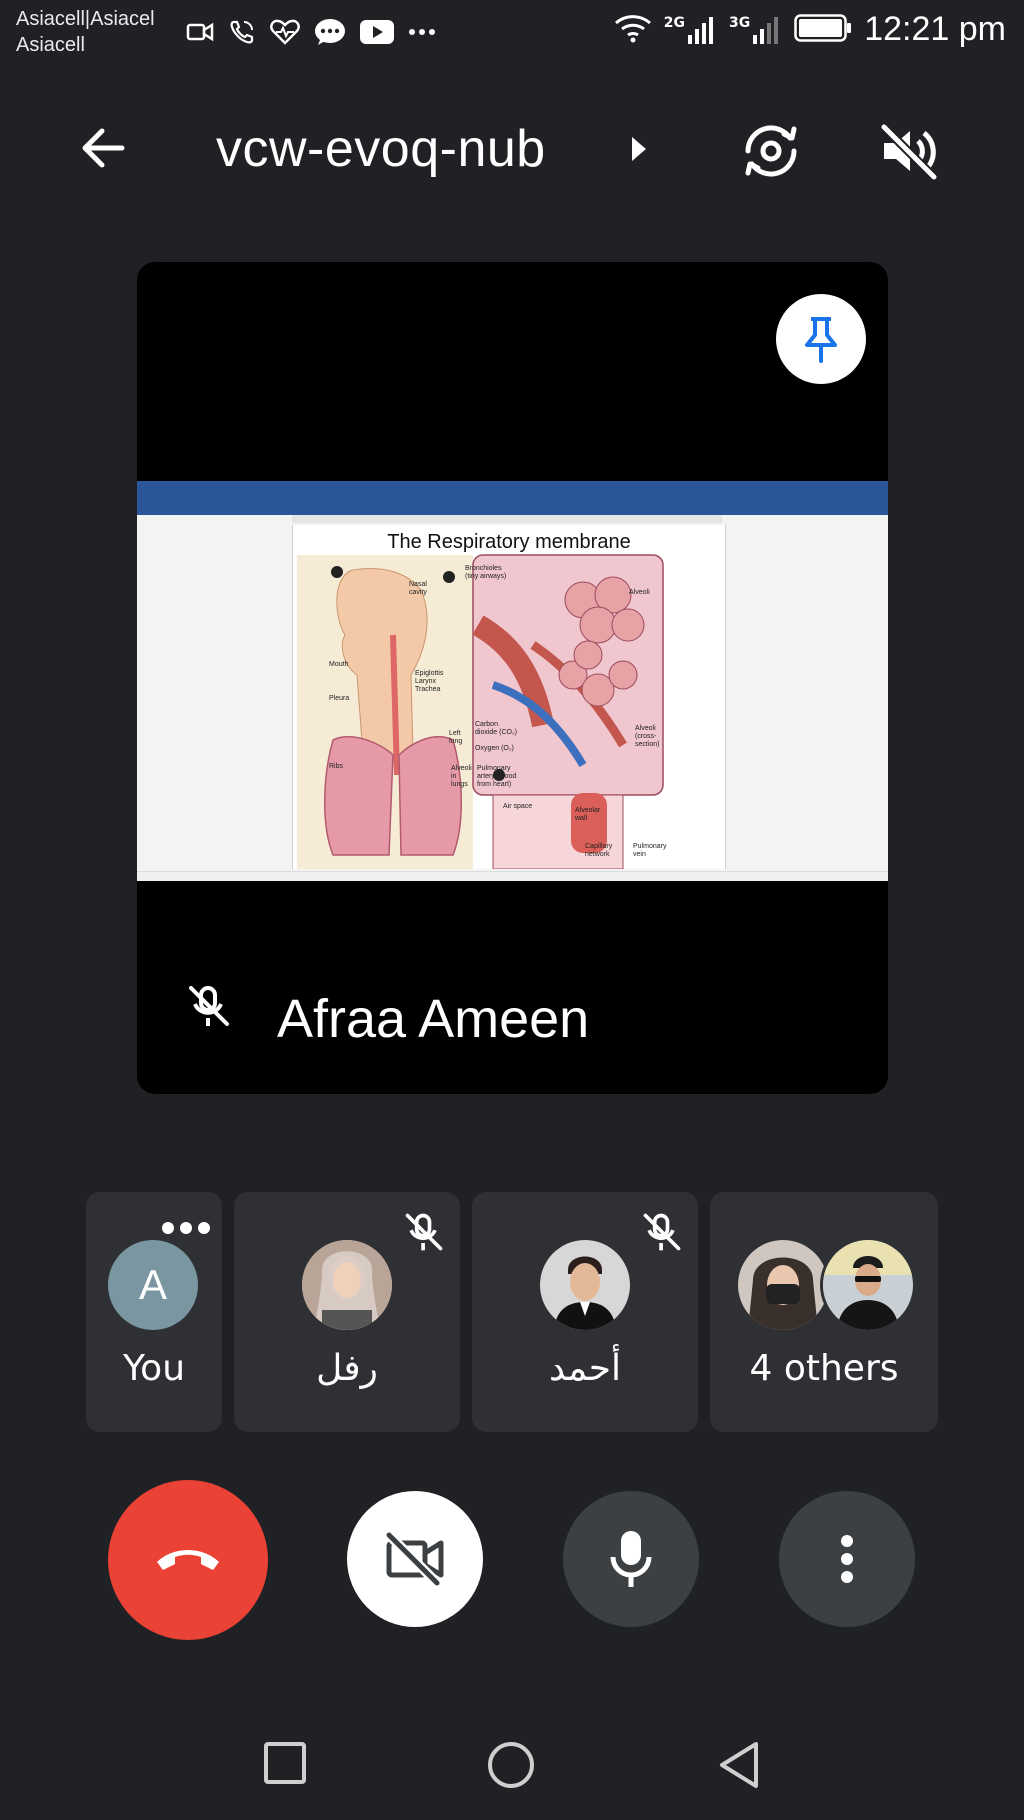  What do you see at coordinates (494, 748) in the screenshot?
I see `label-oxygen: Oxygen (O₂)` at bounding box center [494, 748].